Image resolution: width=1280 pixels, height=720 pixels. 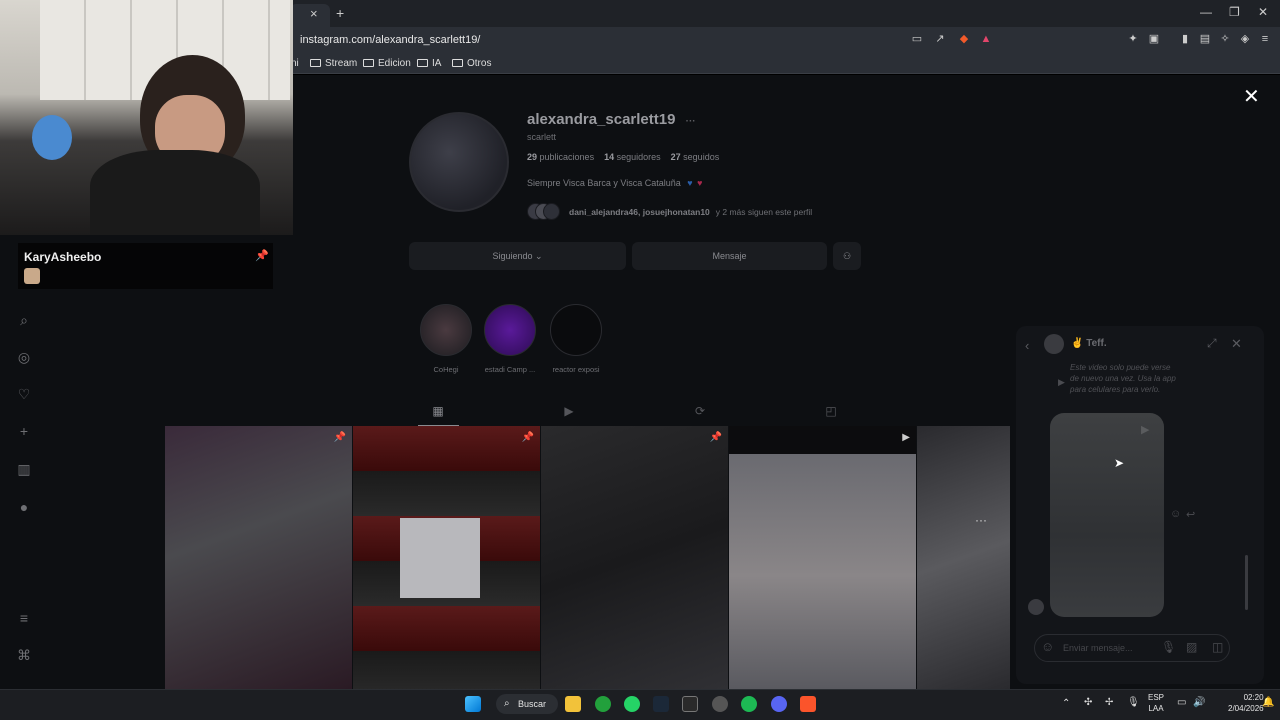 What do you see at coordinates (1181, 702) in the screenshot?
I see `network-icon: ▭` at bounding box center [1181, 702].